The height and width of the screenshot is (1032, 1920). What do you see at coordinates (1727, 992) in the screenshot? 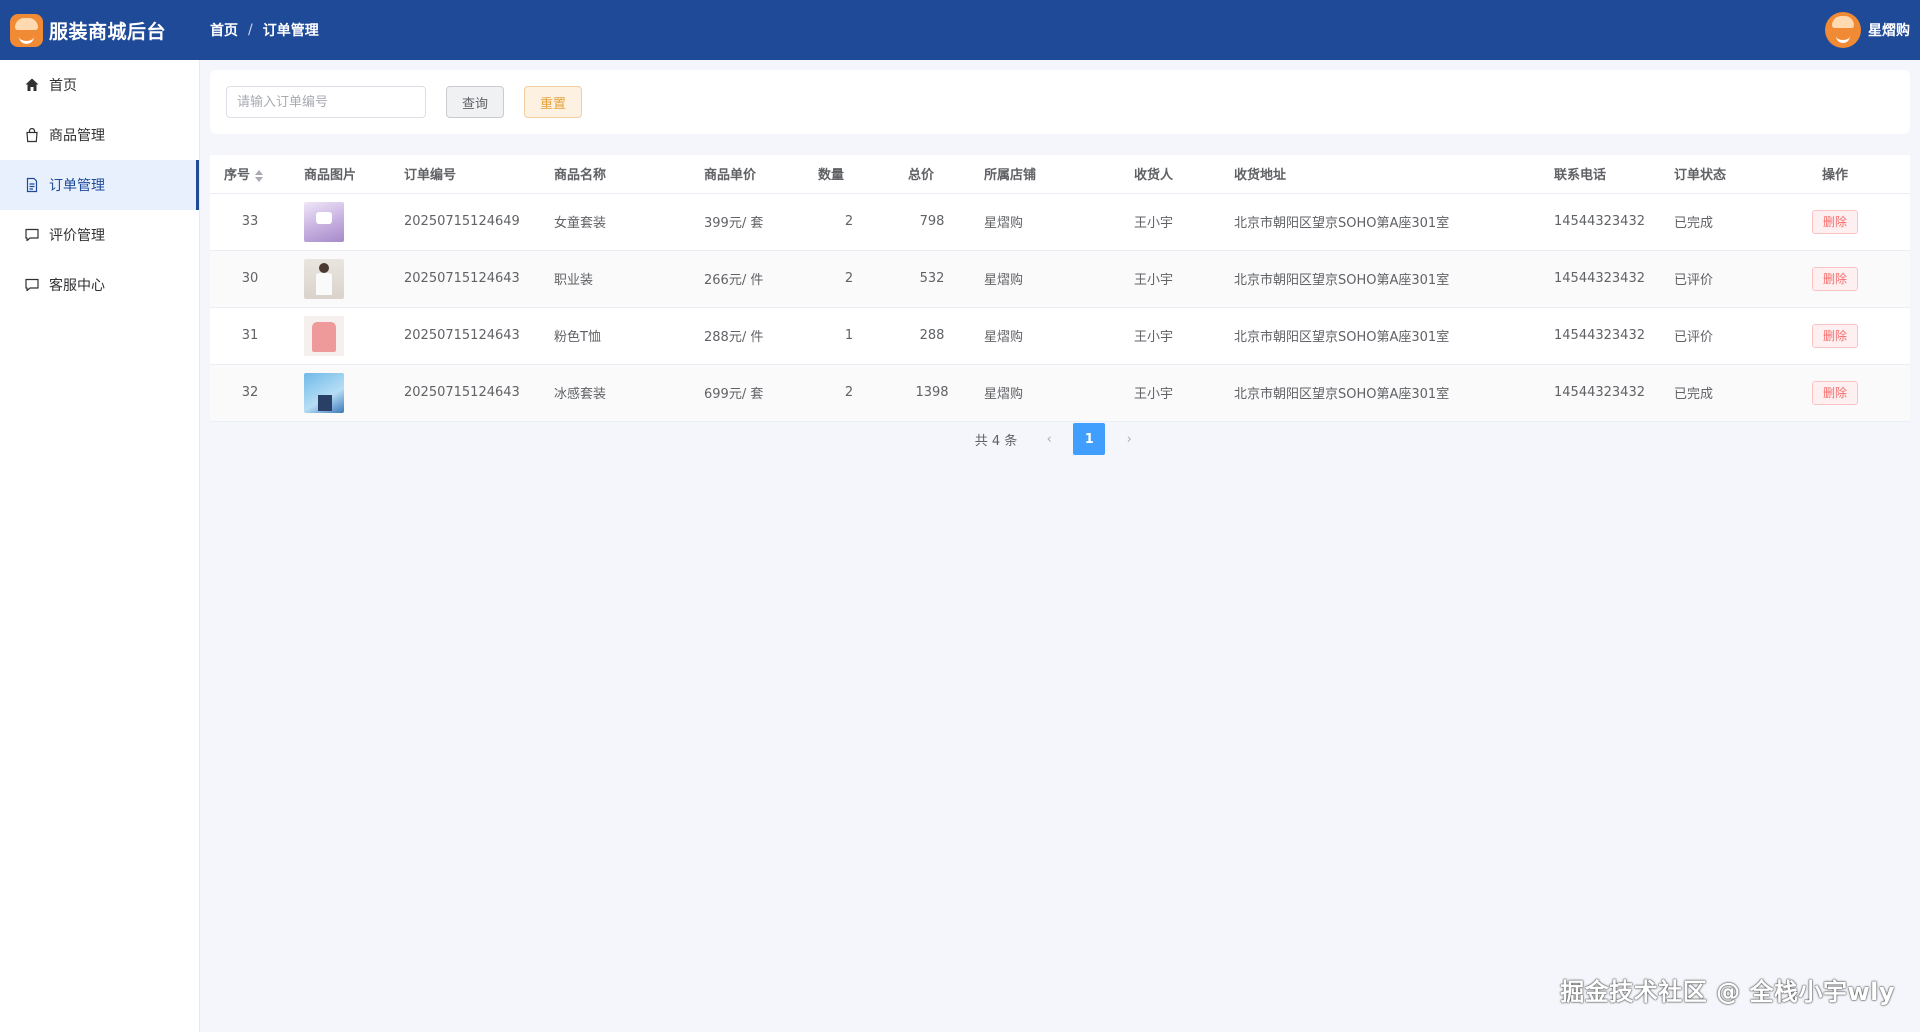
I see `watermark: 掘金技术社区 @ 全栈小宇wly` at bounding box center [1727, 992].